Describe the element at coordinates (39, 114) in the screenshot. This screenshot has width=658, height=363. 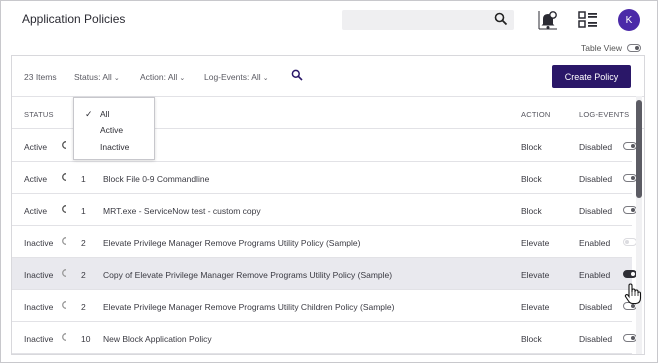
I see `column-status: STATUS` at that location.